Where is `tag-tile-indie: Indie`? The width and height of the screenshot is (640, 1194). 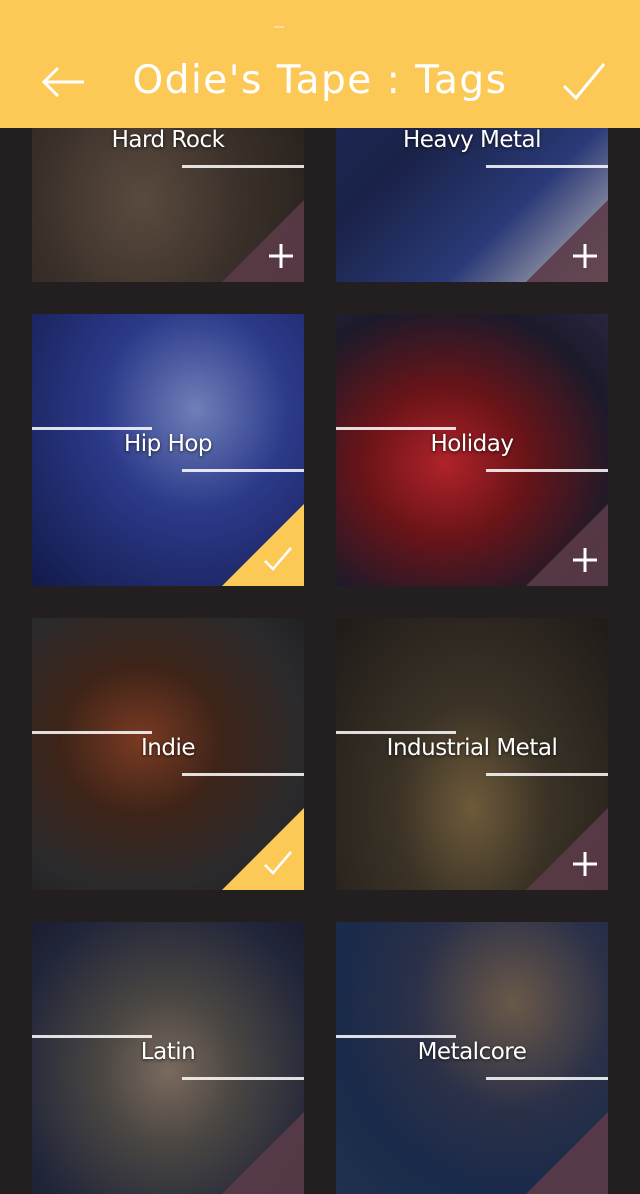 tag-tile-indie: Indie is located at coordinates (168, 754).